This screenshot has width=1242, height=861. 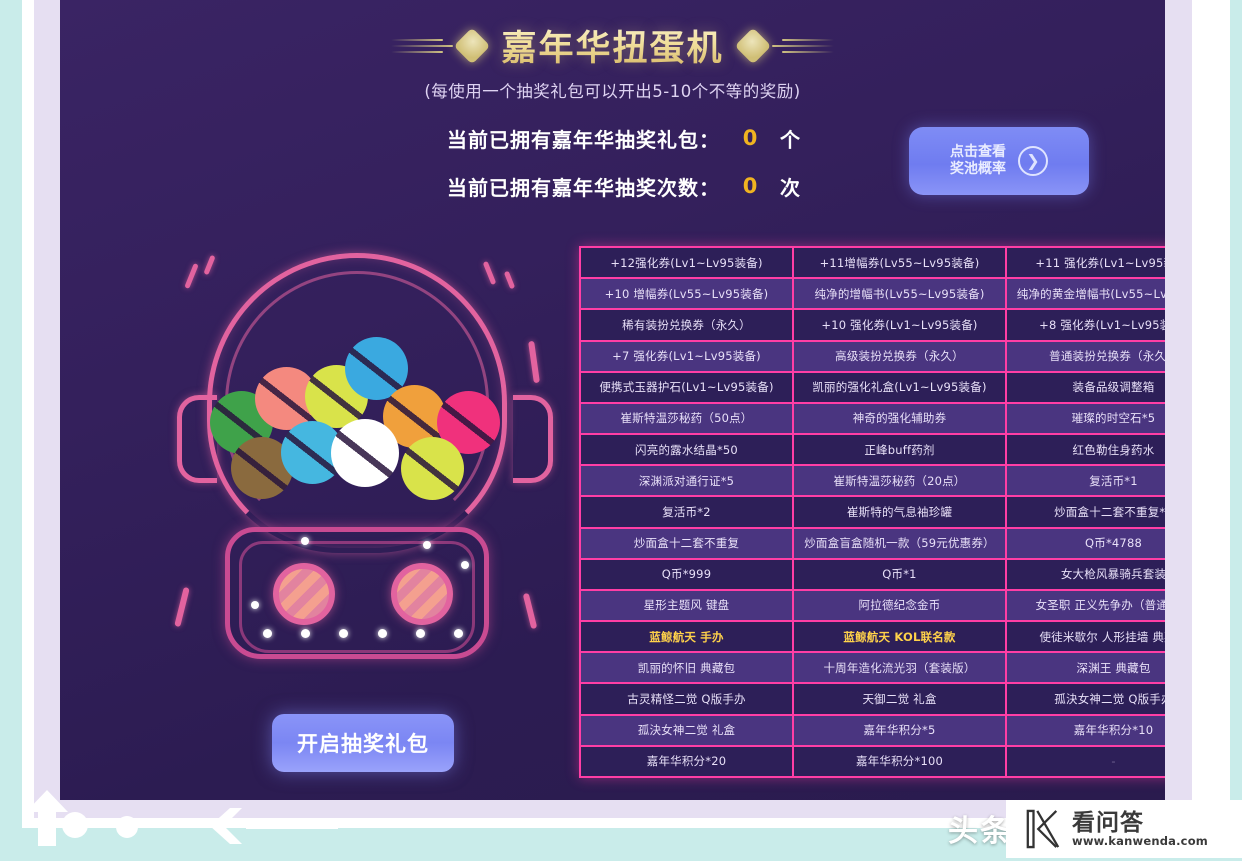 What do you see at coordinates (687, 605) in the screenshot?
I see `prize-table-cell: 星形主题风 键盘` at bounding box center [687, 605].